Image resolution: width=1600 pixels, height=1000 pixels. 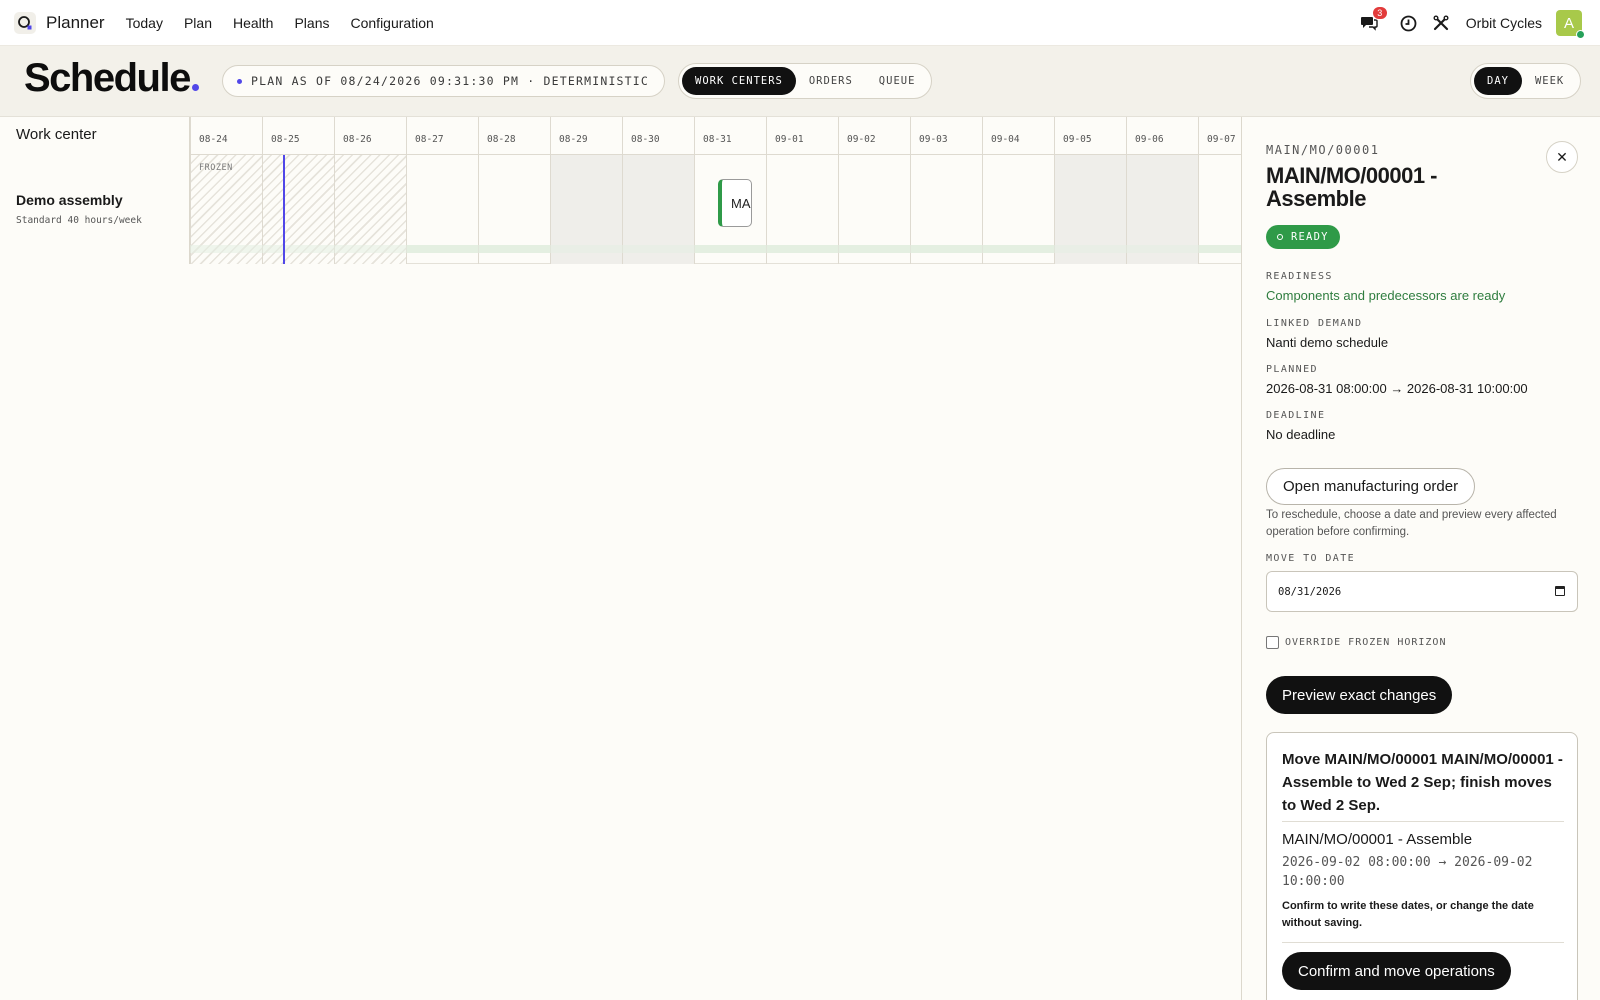 I want to click on brand: Planner, so click(x=59, y=22).